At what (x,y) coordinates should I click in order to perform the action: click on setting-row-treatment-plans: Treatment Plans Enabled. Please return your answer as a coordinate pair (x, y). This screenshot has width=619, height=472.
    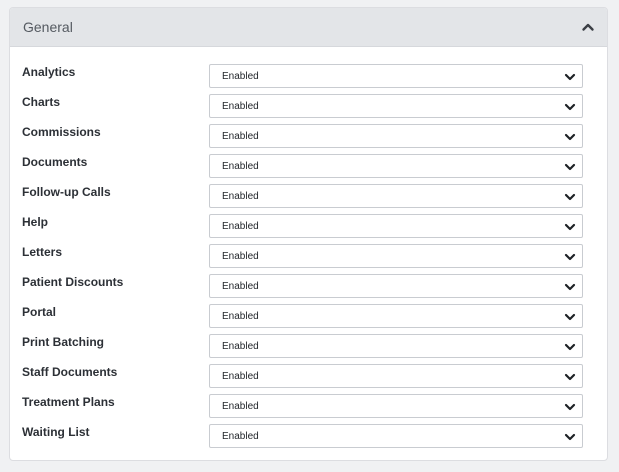
    Looking at the image, I should click on (308, 405).